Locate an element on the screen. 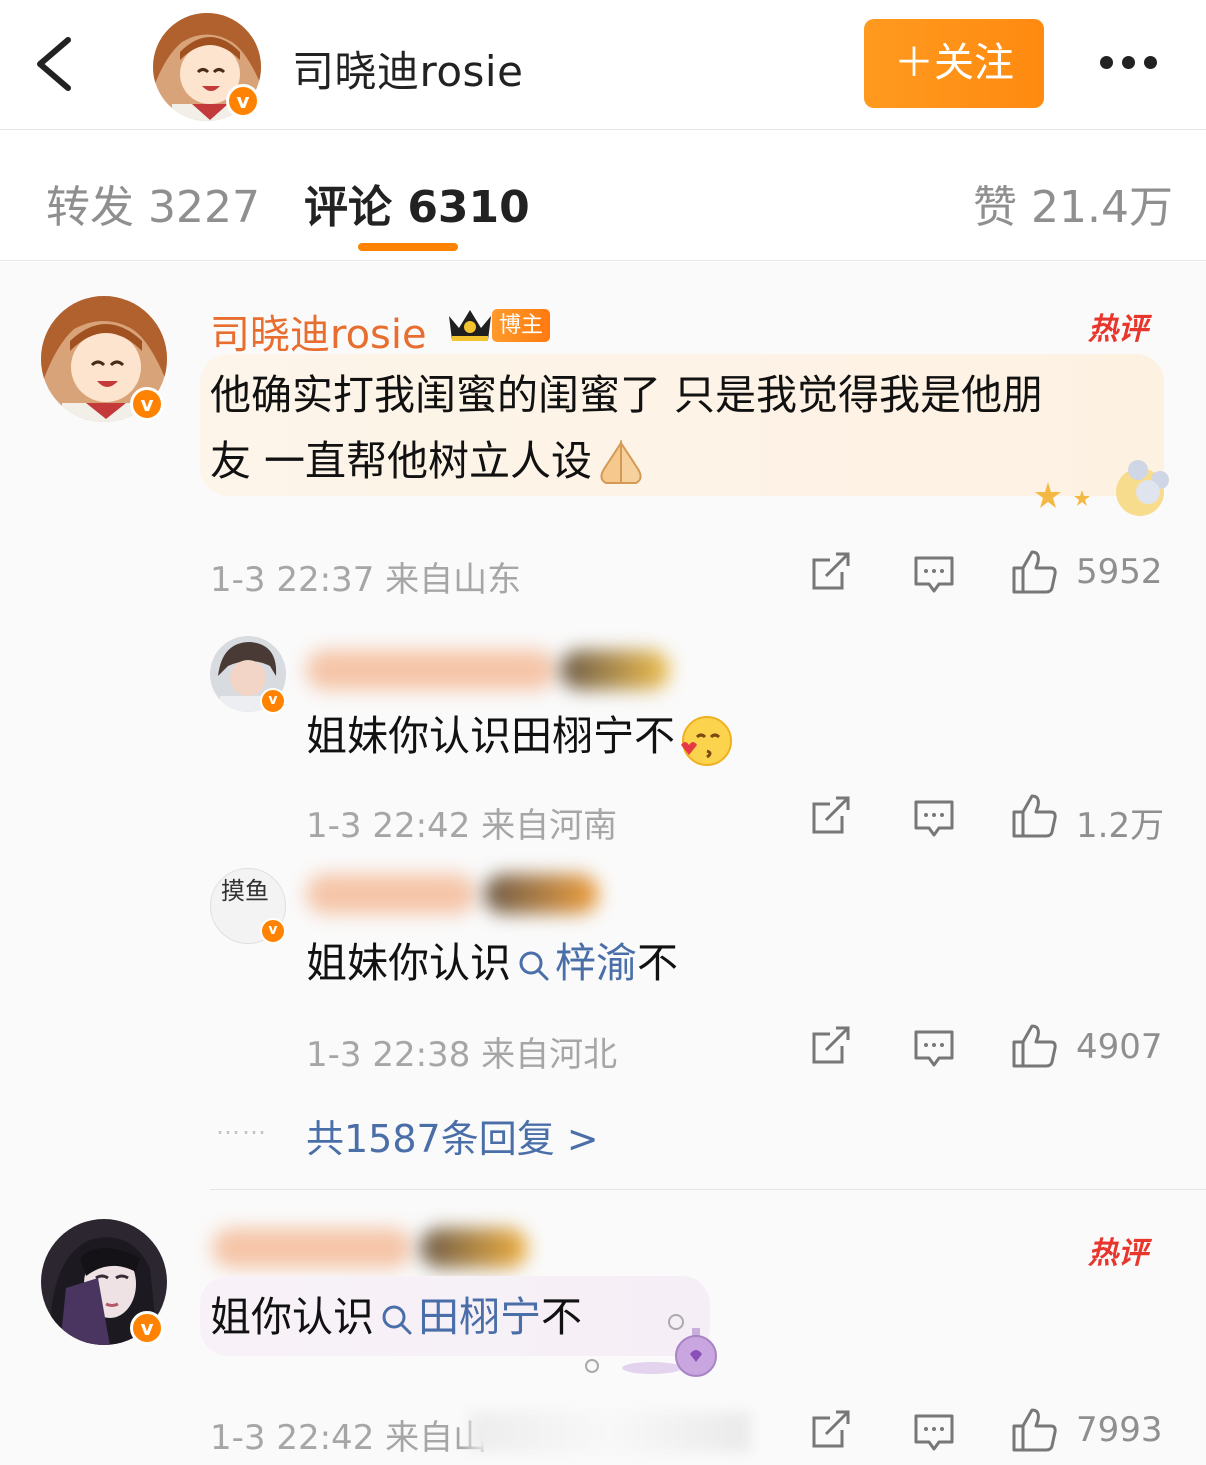 This screenshot has height=1465, width=1206. comment-divider is located at coordinates (708, 1189).